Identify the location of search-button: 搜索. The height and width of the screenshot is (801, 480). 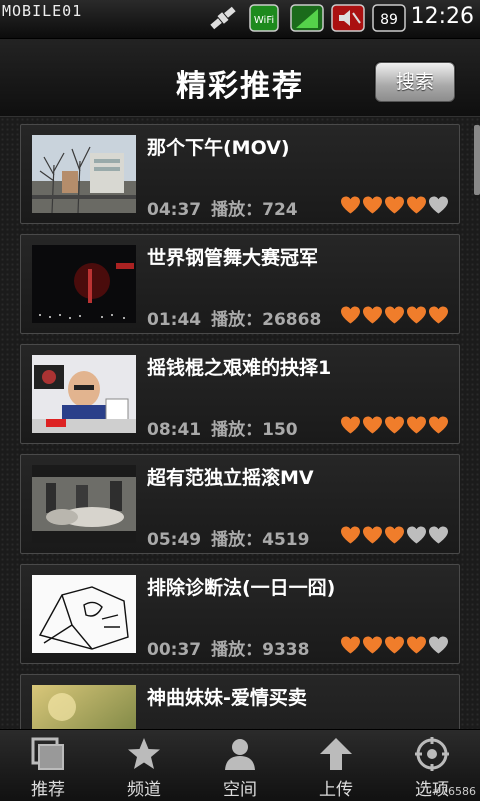
(415, 82).